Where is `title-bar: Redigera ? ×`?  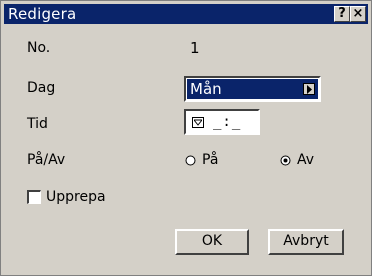
title-bar: Redigera ? × is located at coordinates (186, 14).